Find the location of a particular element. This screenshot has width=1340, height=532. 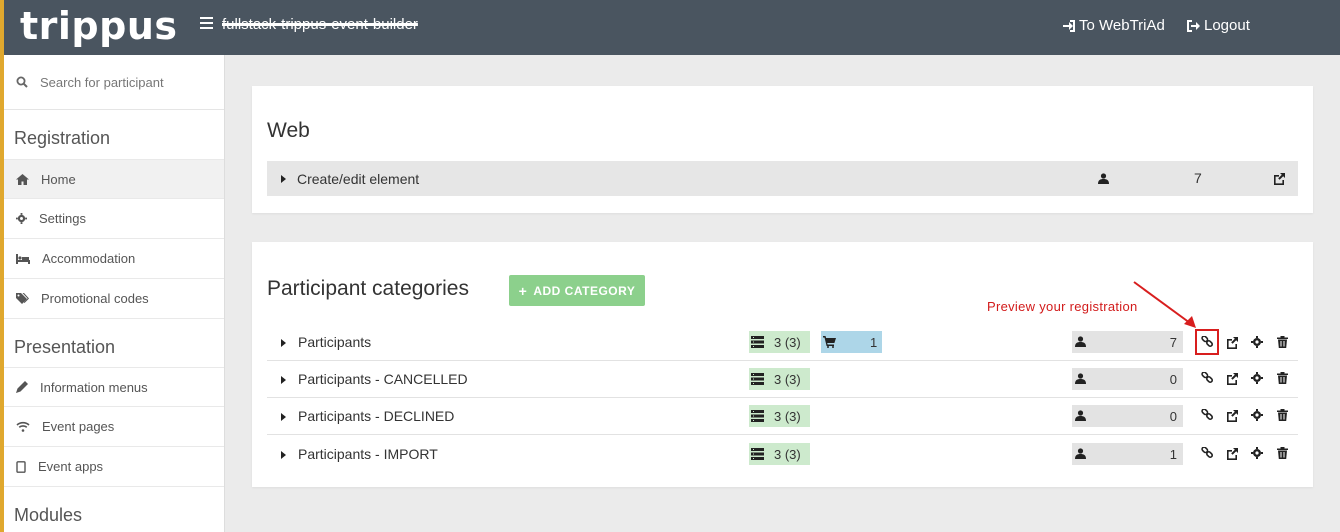

tags-icon is located at coordinates (22, 298).